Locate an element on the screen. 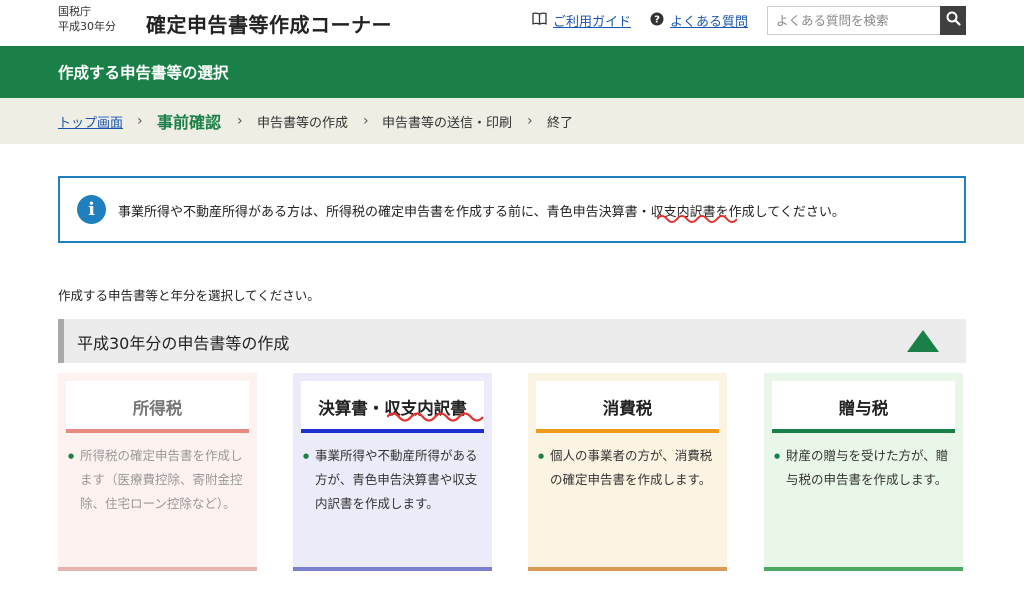 This screenshot has height=602, width=1024. faq-link: ? よくある質問 is located at coordinates (699, 20).